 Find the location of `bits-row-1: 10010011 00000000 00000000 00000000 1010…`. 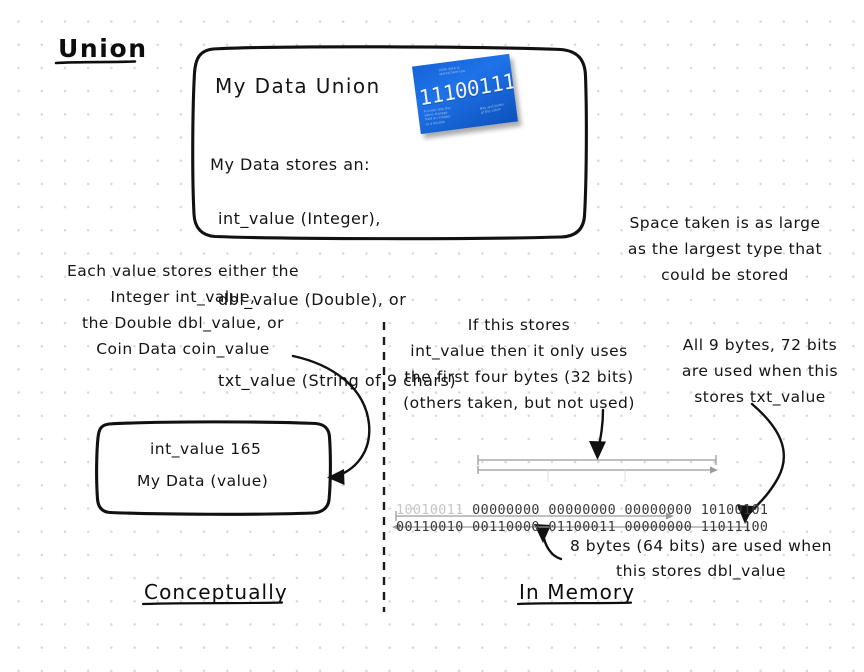

bits-row-1: 10010011 00000000 00000000 00000000 1010… is located at coordinates (582, 511).